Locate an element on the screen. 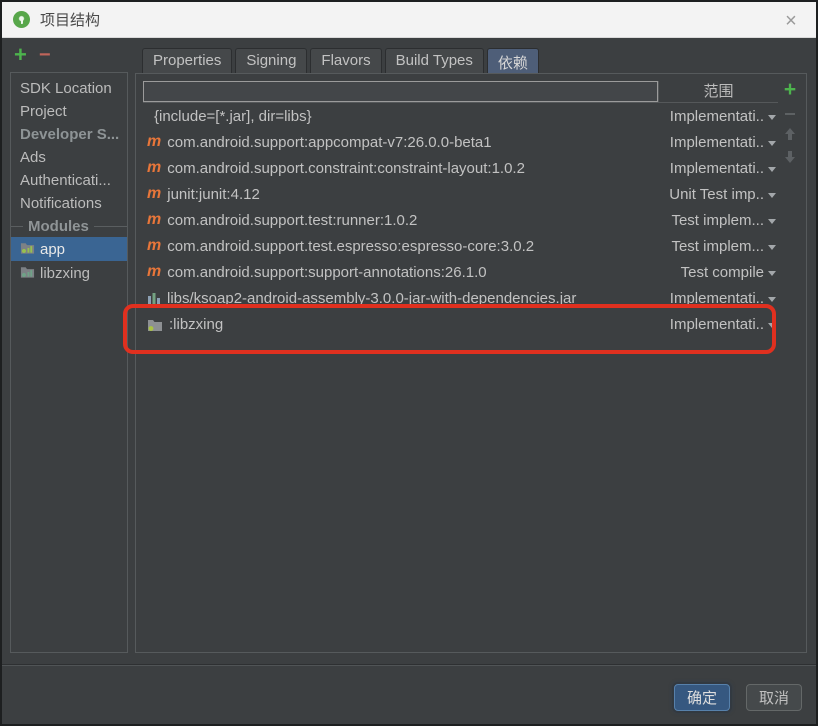 This screenshot has width=818, height=726. ok-button: 确定 is located at coordinates (701, 697).